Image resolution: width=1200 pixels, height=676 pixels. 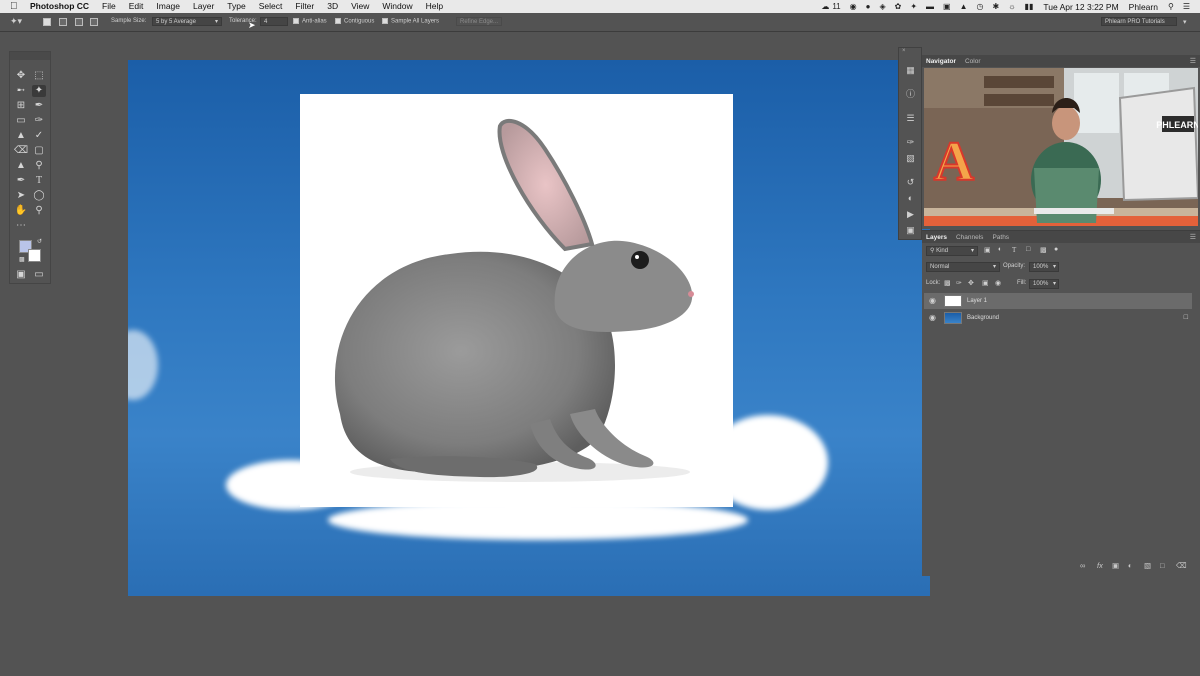 What do you see at coordinates (360, 6) in the screenshot?
I see `menu-view: View` at bounding box center [360, 6].